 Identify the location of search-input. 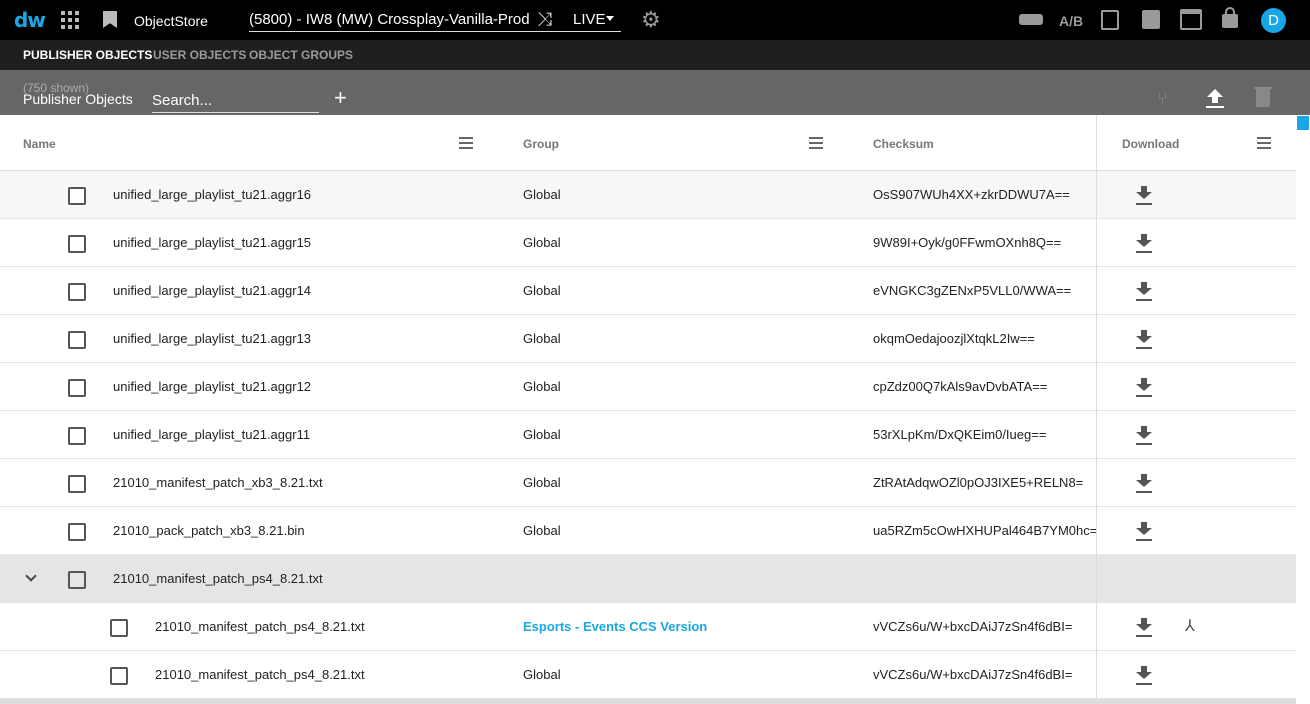
(235, 100).